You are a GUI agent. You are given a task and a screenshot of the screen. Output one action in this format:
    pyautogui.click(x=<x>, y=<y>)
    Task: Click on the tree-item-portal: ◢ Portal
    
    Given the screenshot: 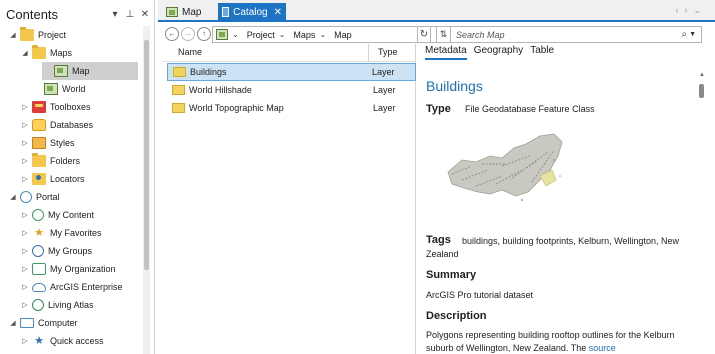 What is the action you would take?
    pyautogui.click(x=70, y=197)
    